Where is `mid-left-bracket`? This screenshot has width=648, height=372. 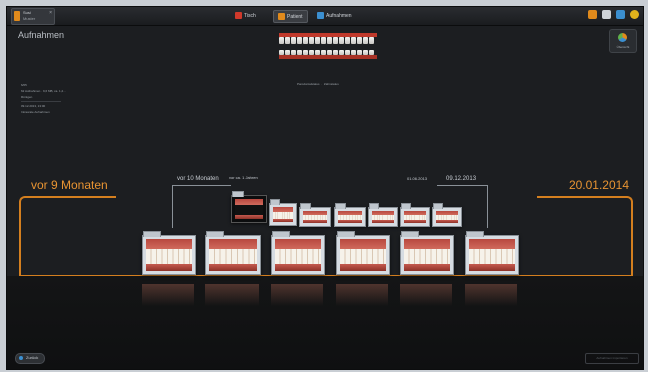 mid-left-bracket is located at coordinates (201, 206).